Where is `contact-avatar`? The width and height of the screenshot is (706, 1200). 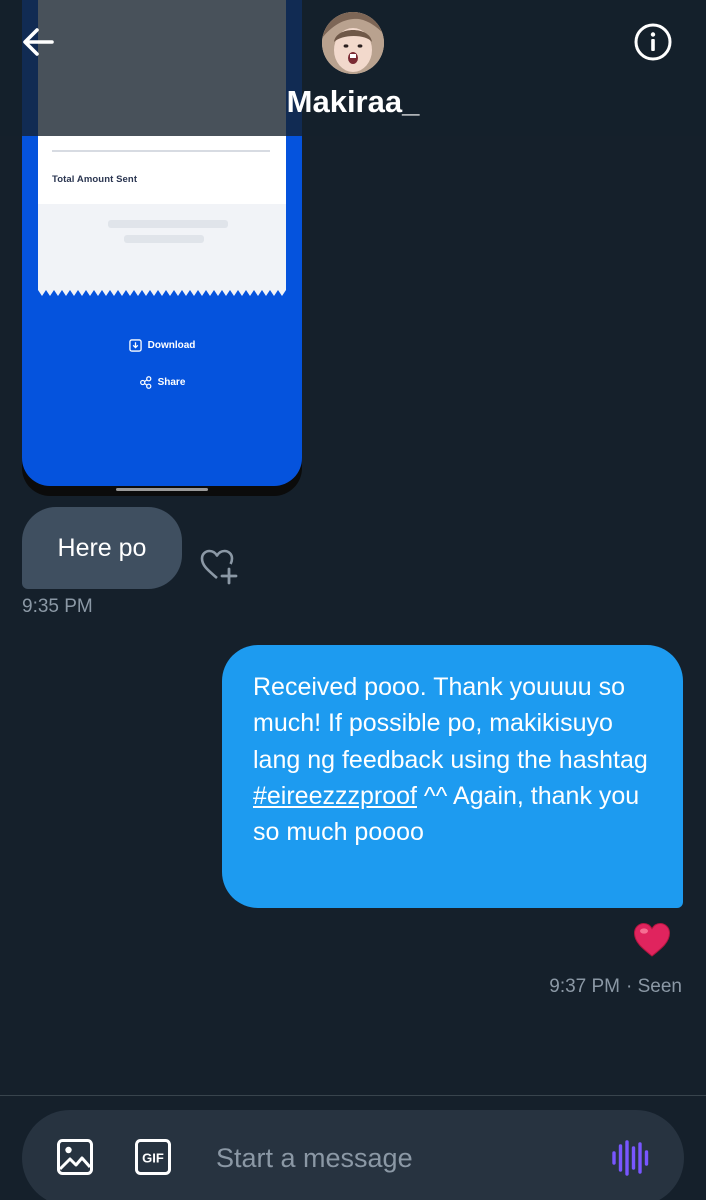
contact-avatar is located at coordinates (353, 43).